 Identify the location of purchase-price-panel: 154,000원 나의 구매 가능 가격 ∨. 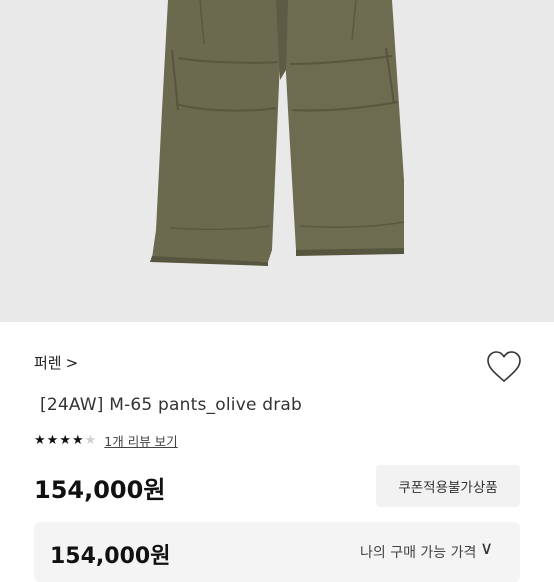
(277, 552).